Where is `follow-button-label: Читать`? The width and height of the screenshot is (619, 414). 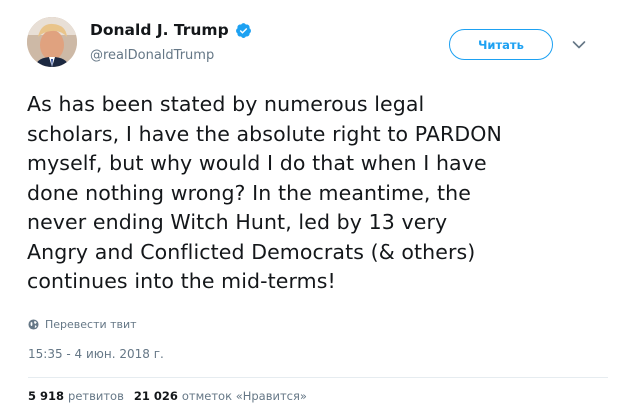 follow-button-label: Читать is located at coordinates (501, 44).